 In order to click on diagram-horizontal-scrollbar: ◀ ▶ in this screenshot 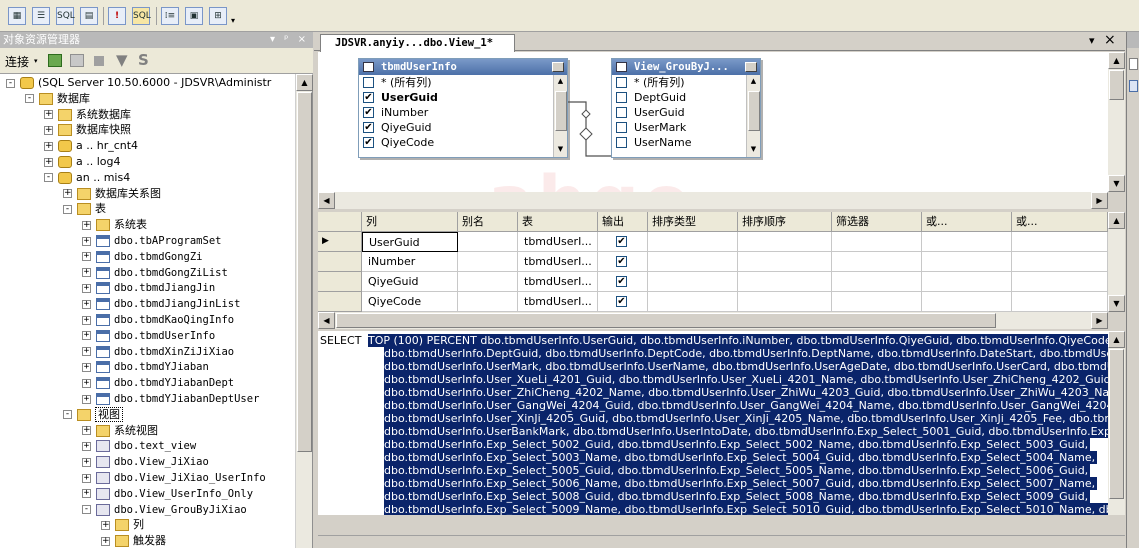, I will do `click(713, 200)`.